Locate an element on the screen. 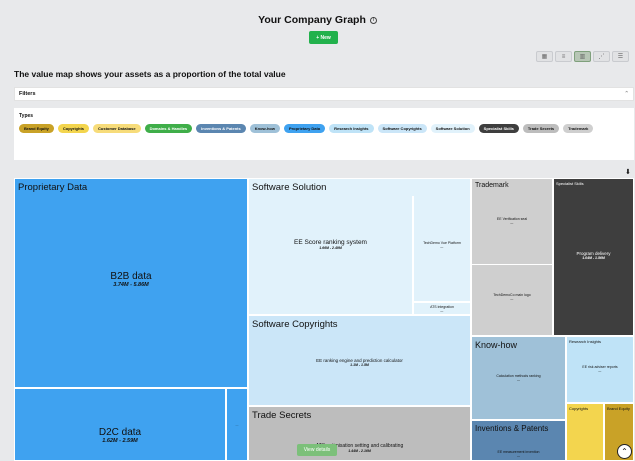  list-icon: ≡ is located at coordinates (563, 56).